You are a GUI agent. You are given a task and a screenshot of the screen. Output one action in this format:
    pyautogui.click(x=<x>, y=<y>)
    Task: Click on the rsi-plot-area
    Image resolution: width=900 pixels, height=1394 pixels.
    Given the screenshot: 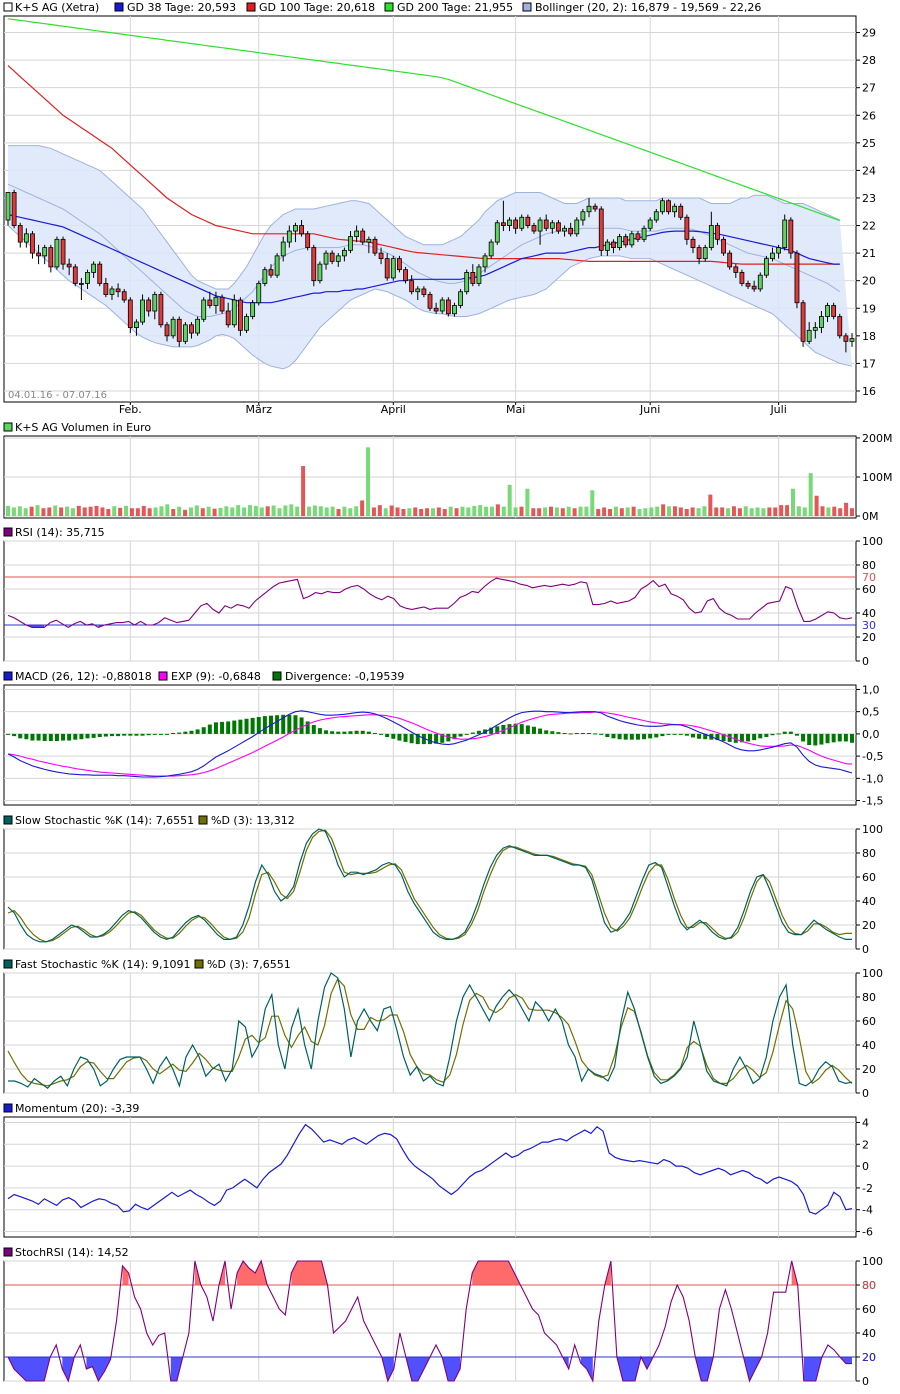 What is the action you would take?
    pyautogui.click(x=430, y=601)
    